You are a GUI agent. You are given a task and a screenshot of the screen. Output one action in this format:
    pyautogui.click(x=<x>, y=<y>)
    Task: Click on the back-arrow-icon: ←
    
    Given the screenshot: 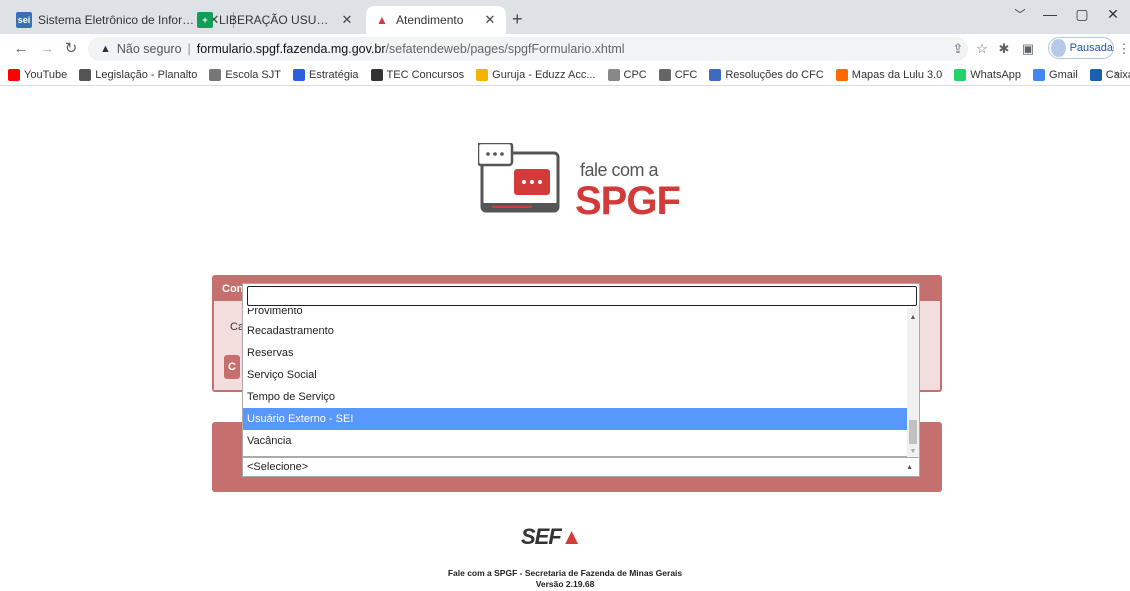 What is the action you would take?
    pyautogui.click(x=21, y=49)
    